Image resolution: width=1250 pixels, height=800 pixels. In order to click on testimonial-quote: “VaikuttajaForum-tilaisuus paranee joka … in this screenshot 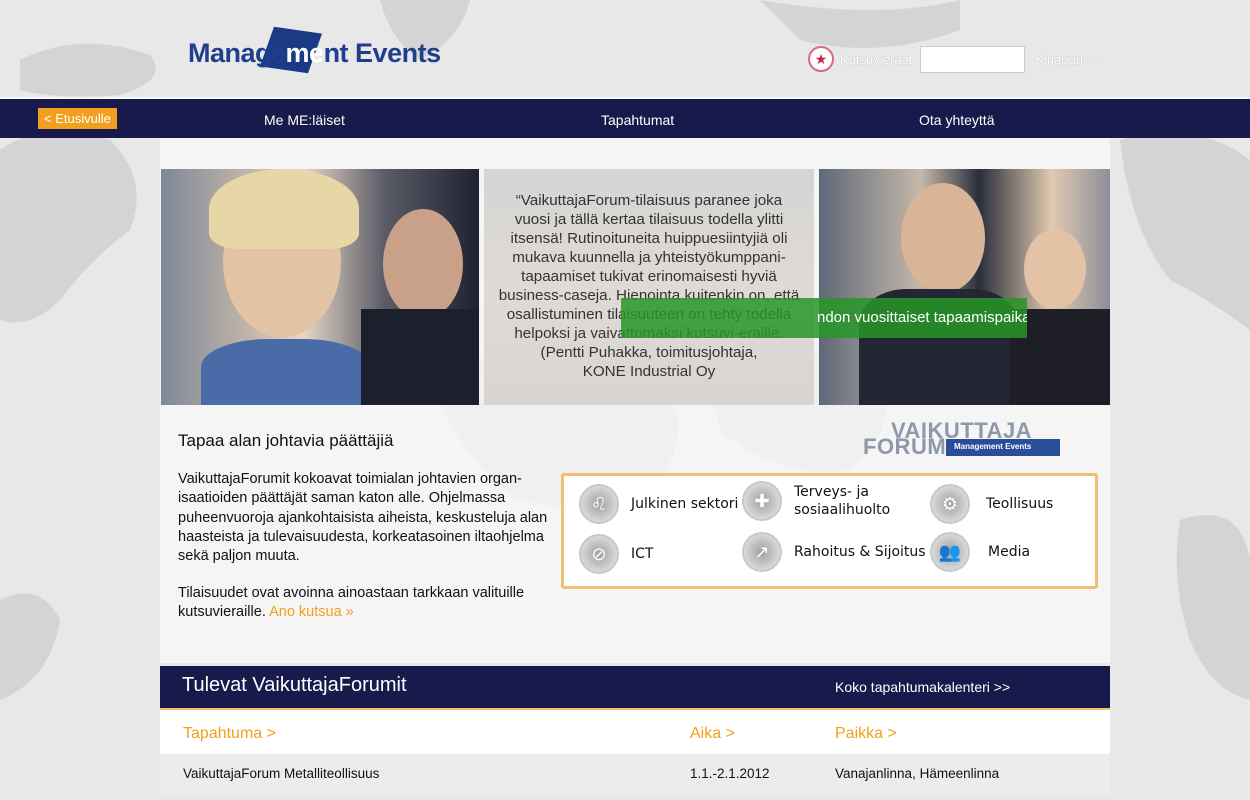, I will do `click(649, 287)`.